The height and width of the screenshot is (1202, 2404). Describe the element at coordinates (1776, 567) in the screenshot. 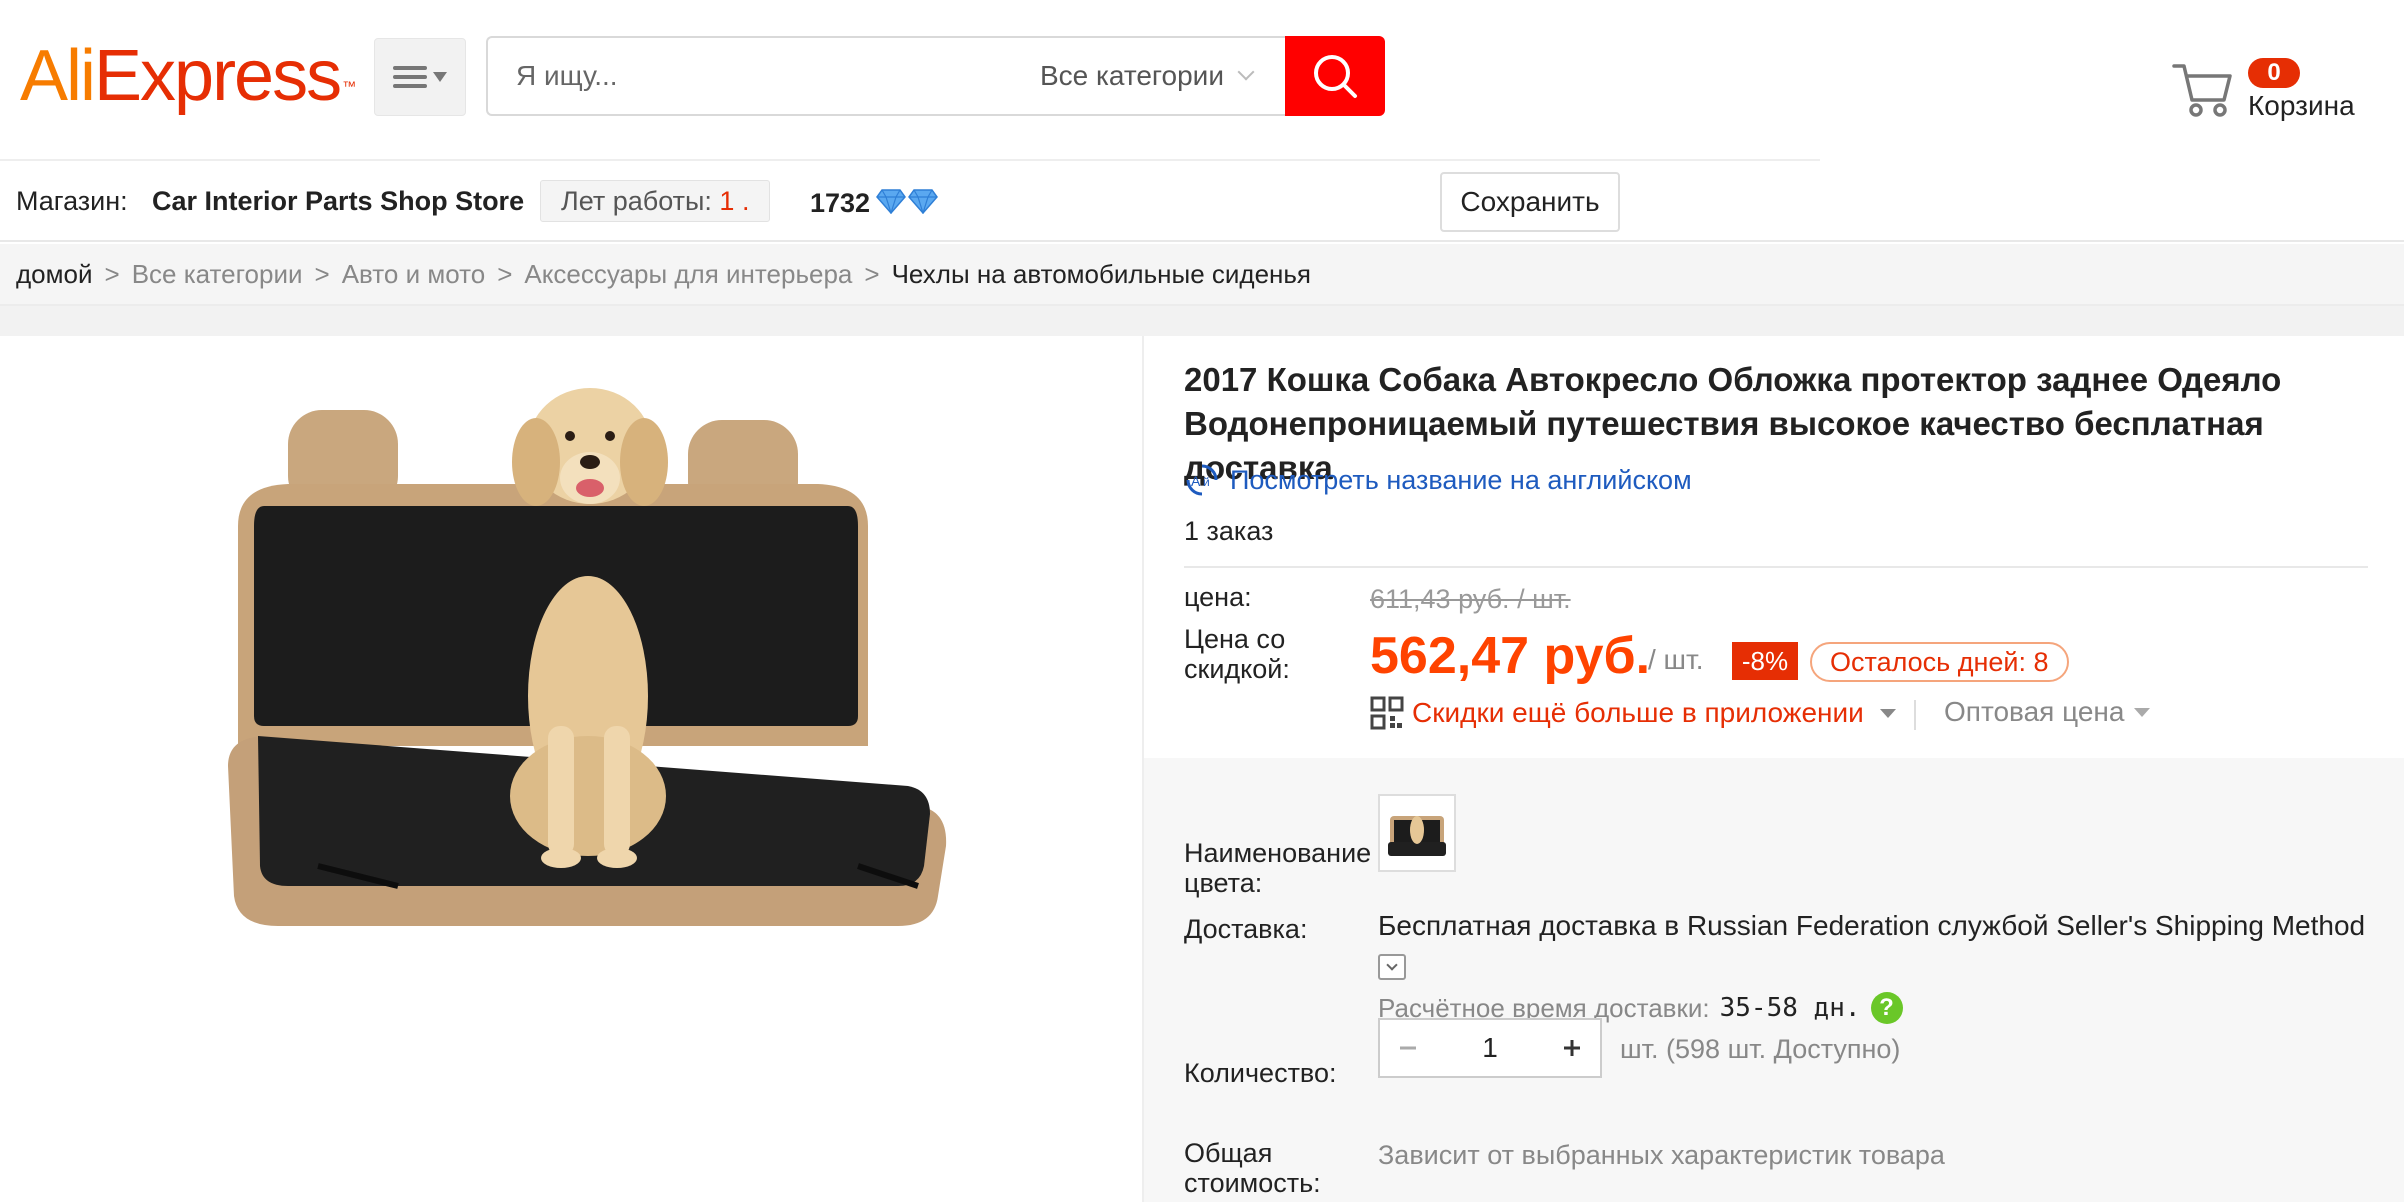

I see `price-divider` at that location.